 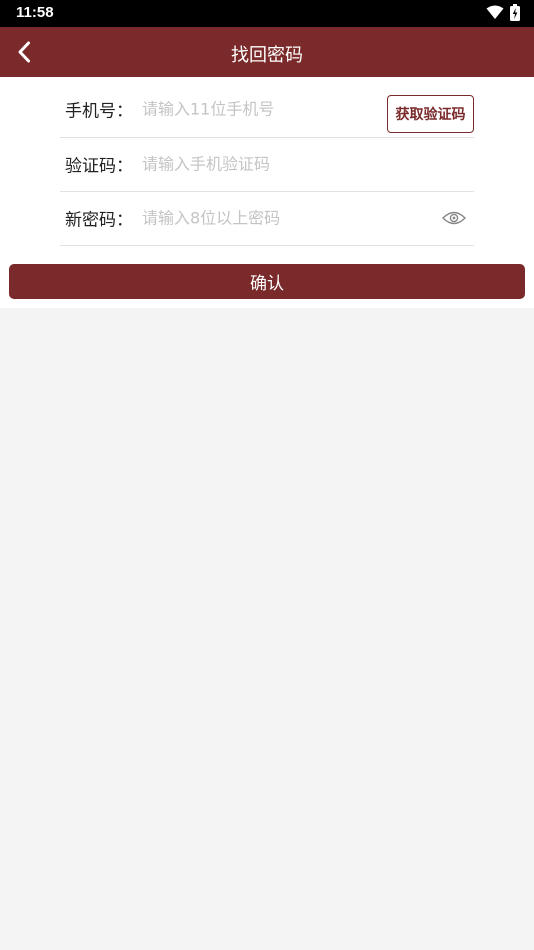 What do you see at coordinates (257, 164) in the screenshot?
I see `code-input` at bounding box center [257, 164].